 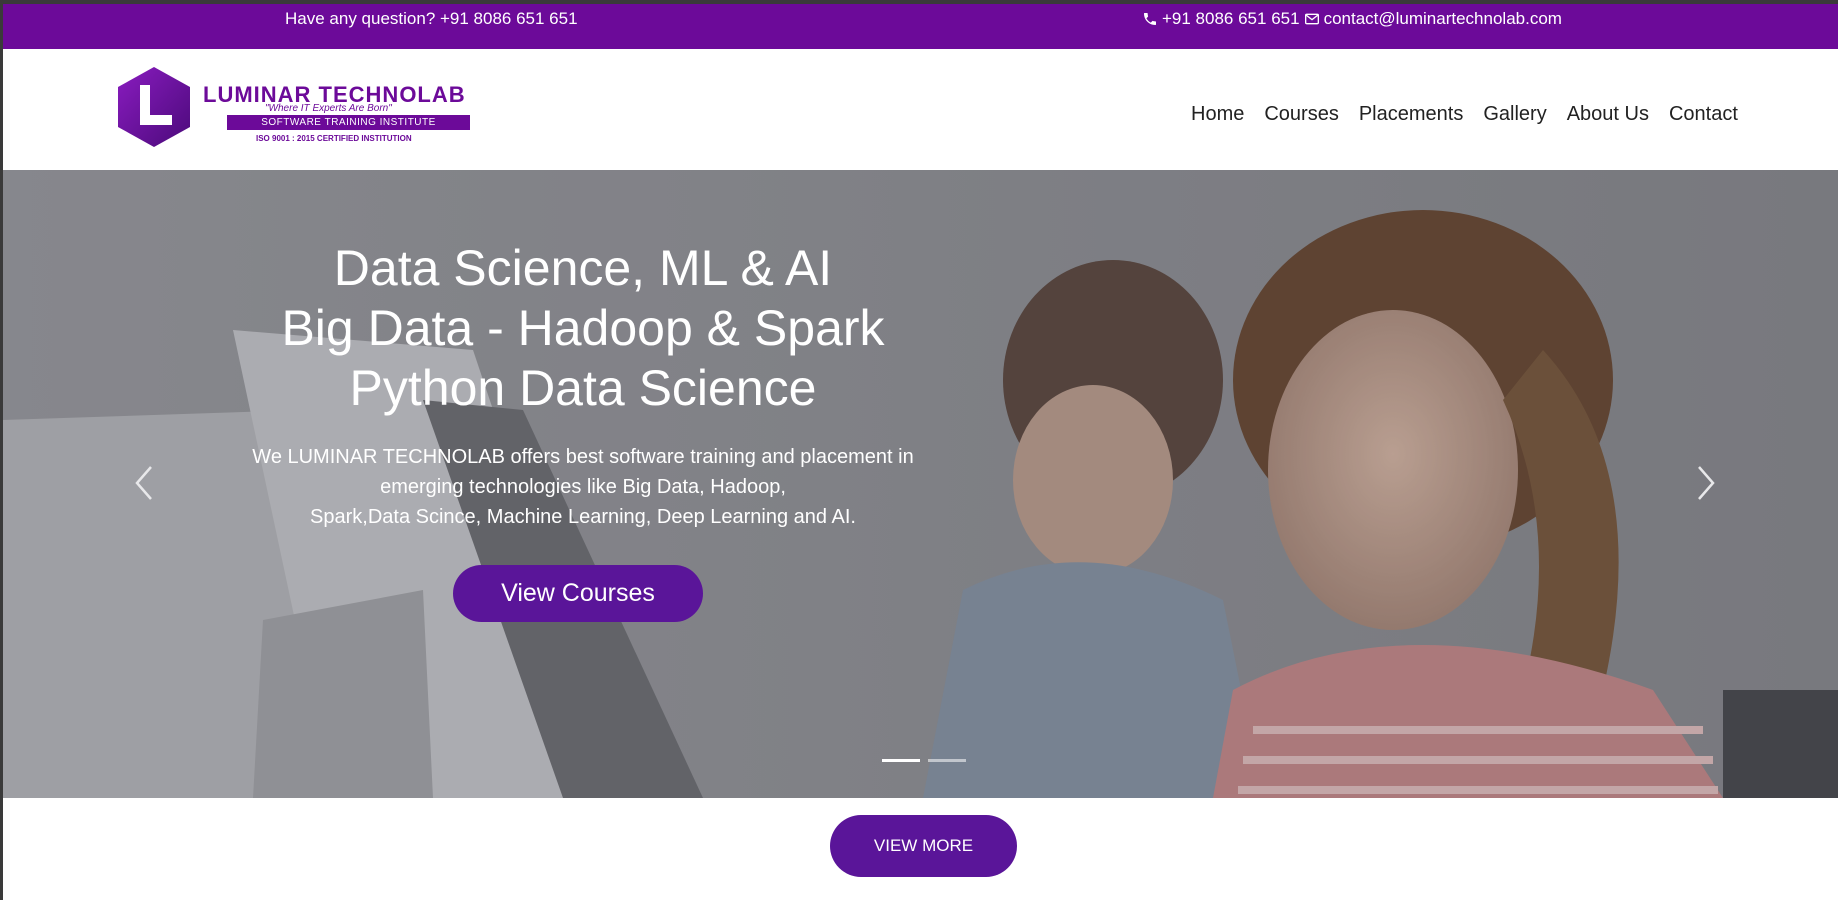 I want to click on iso-certification: ISO 9001 : 2015 CERTIFIED INSTITUTION, so click(x=334, y=138).